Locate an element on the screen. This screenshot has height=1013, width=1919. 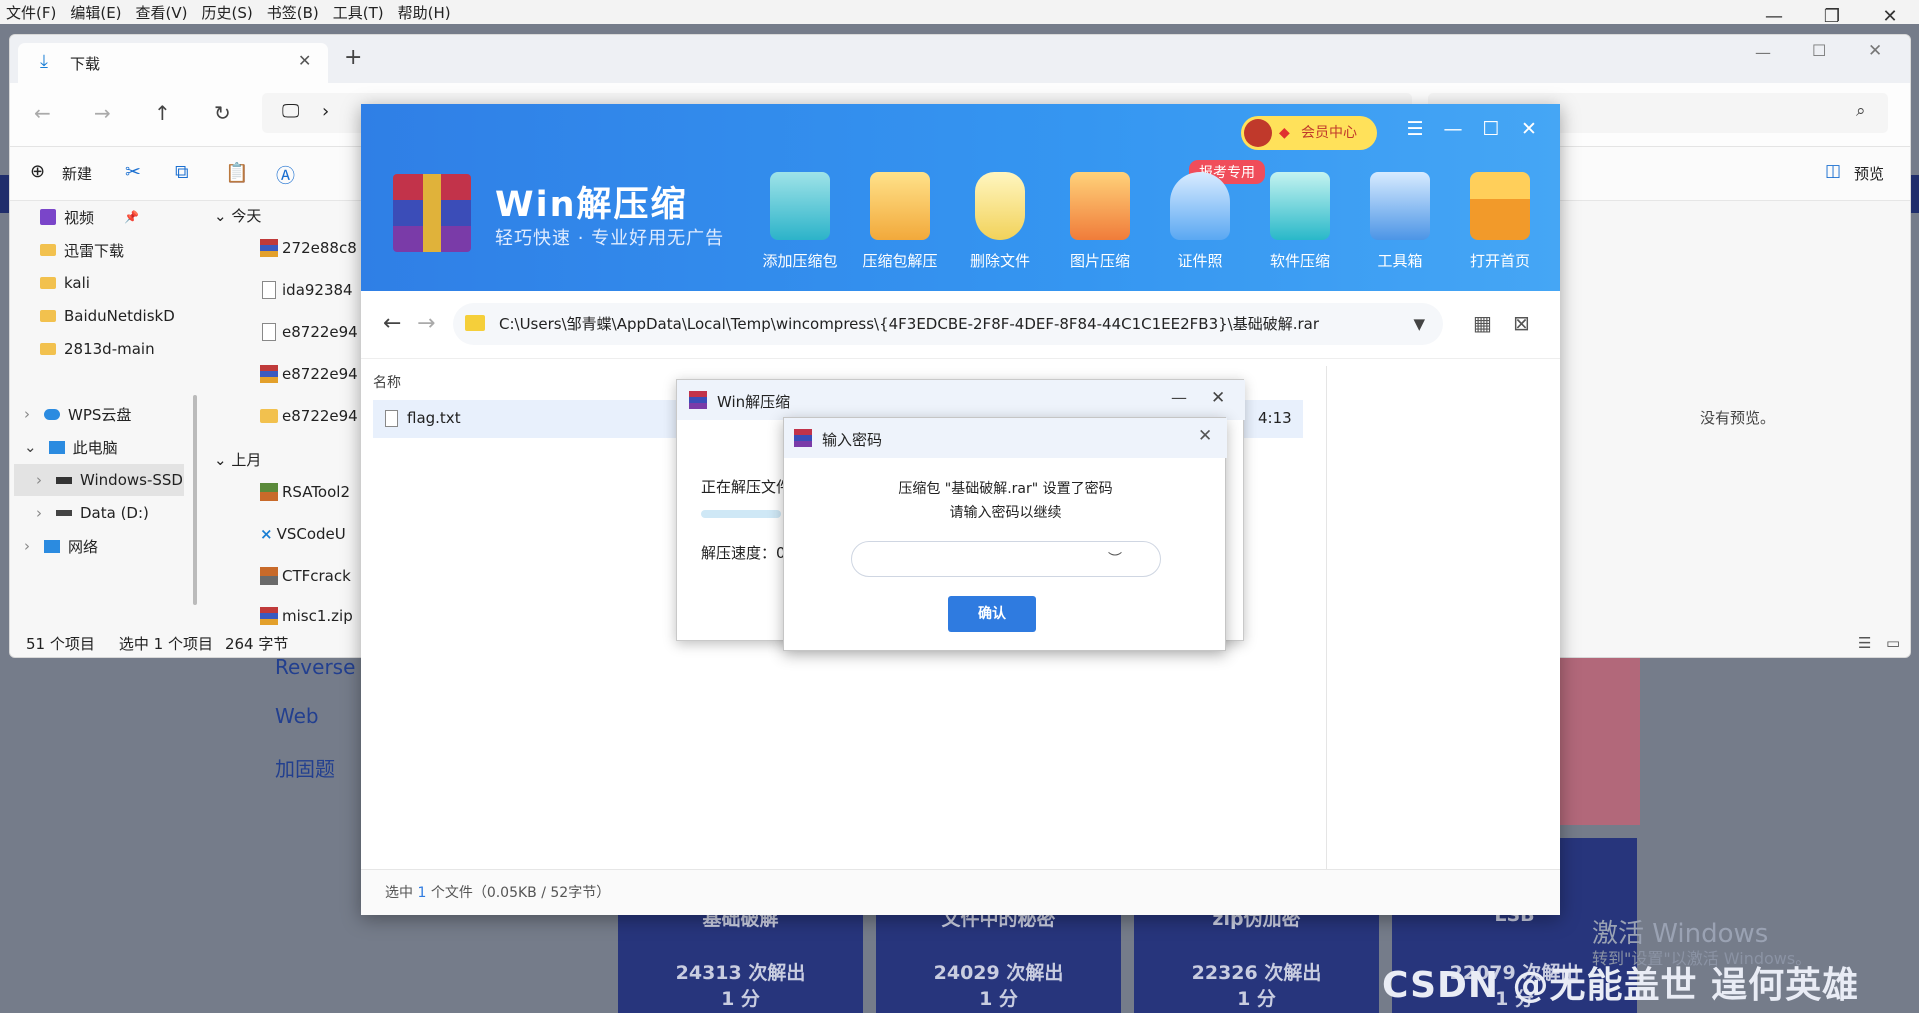
dropdown-icon: ▼ is located at coordinates (1419, 324).